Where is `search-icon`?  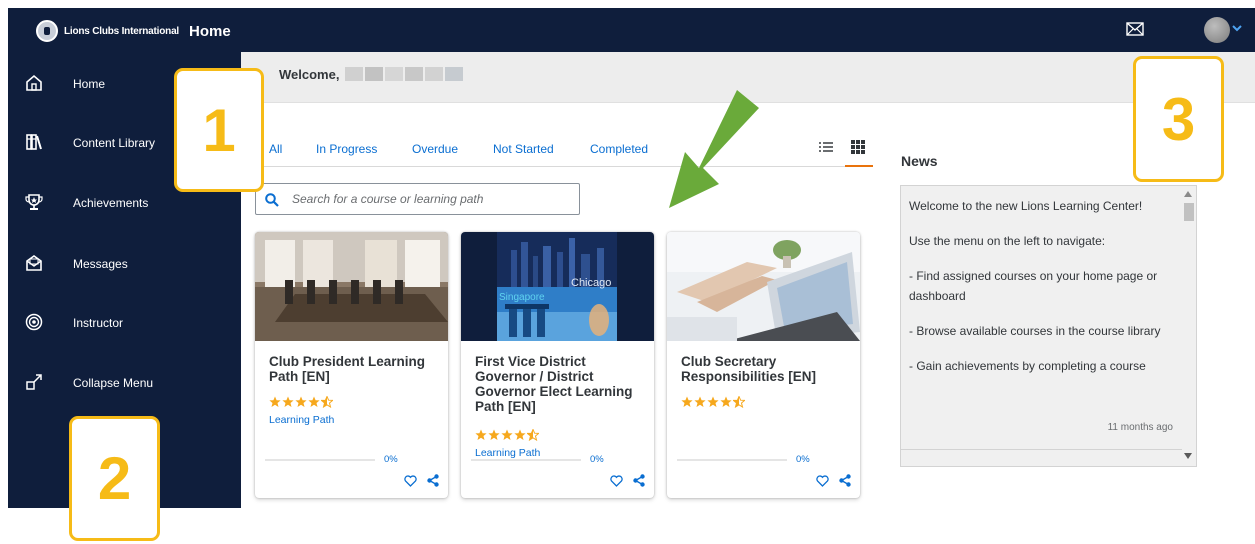
search-icon is located at coordinates (272, 200).